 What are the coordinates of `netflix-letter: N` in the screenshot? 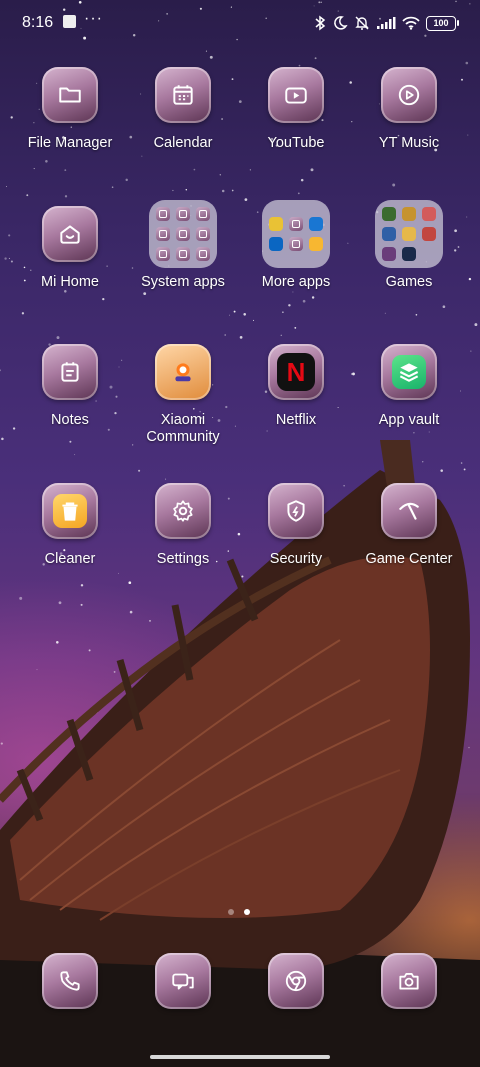 It's located at (296, 371).